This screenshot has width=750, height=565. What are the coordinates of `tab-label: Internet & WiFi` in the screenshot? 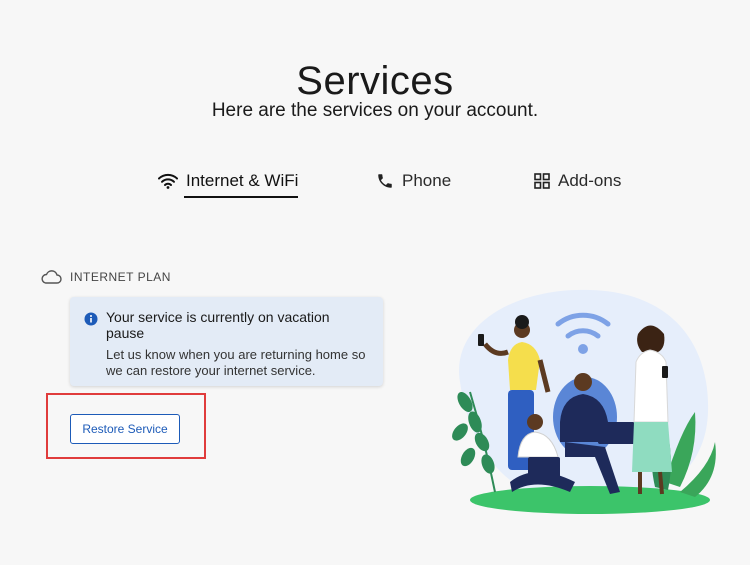 It's located at (242, 180).